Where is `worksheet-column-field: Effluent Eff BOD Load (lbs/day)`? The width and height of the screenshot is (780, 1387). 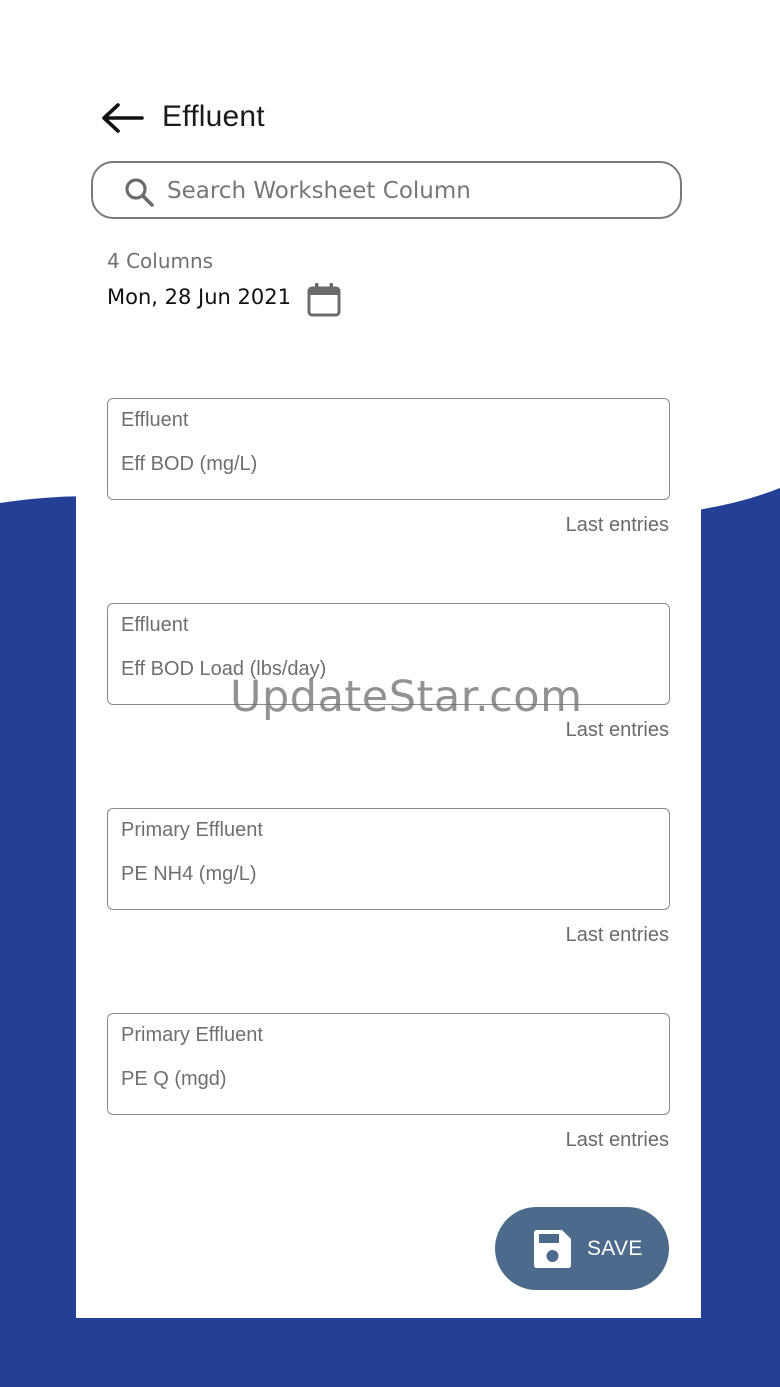 worksheet-column-field: Effluent Eff BOD Load (lbs/day) is located at coordinates (388, 654).